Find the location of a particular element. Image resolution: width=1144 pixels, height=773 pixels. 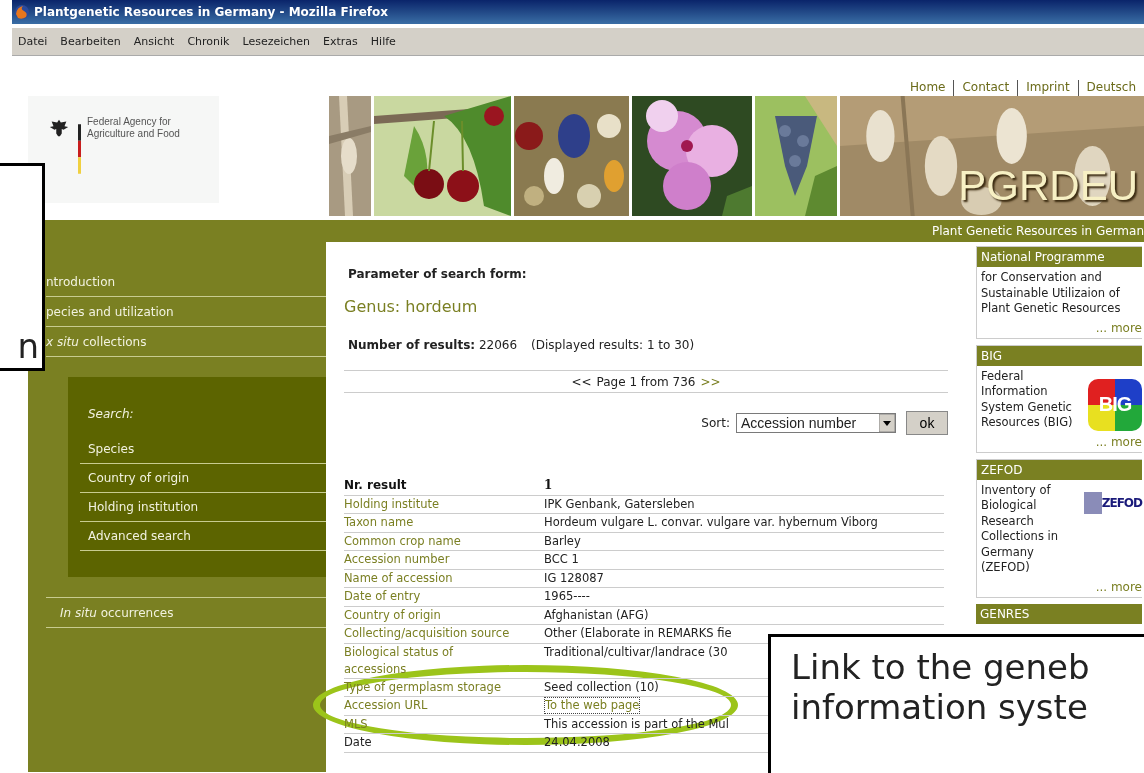

panel-title: National Programme is located at coordinates (1059, 257).